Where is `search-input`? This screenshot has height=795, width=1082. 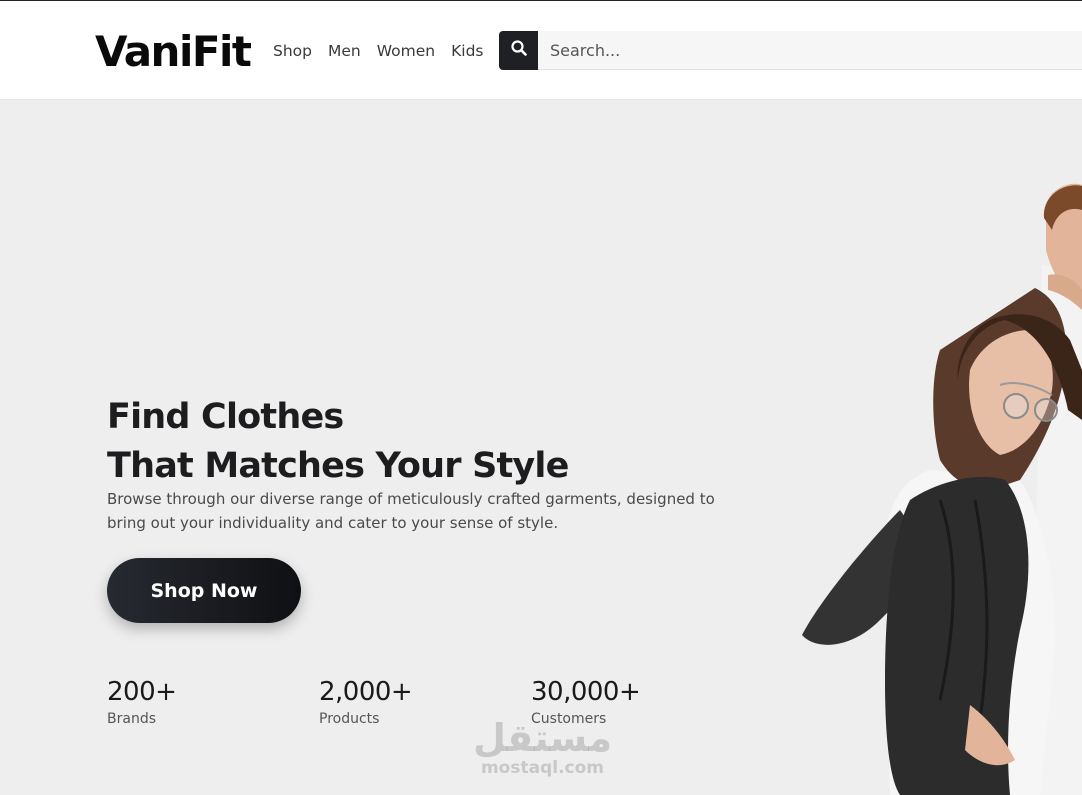
search-input is located at coordinates (810, 50).